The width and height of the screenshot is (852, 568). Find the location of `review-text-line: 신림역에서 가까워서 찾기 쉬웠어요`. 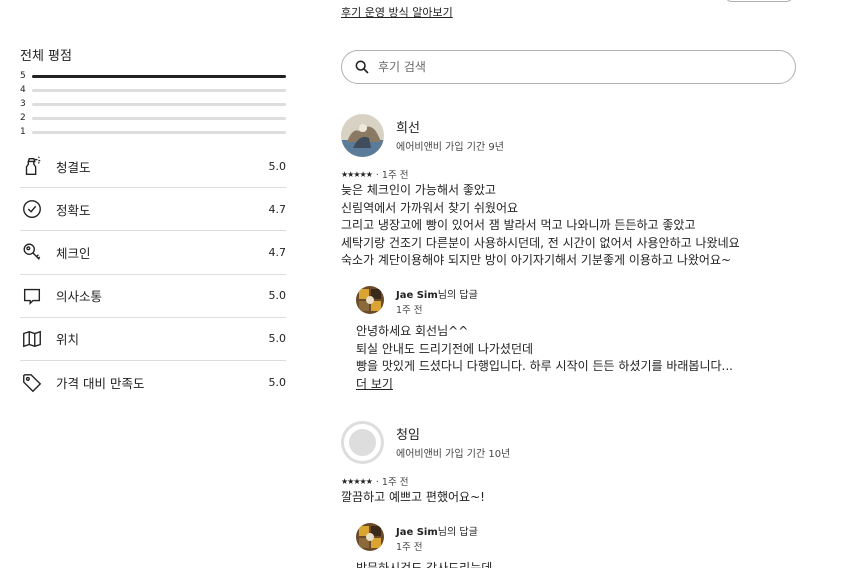

review-text-line: 신림역에서 가까워서 찾기 쉬웠어요 is located at coordinates (430, 207).